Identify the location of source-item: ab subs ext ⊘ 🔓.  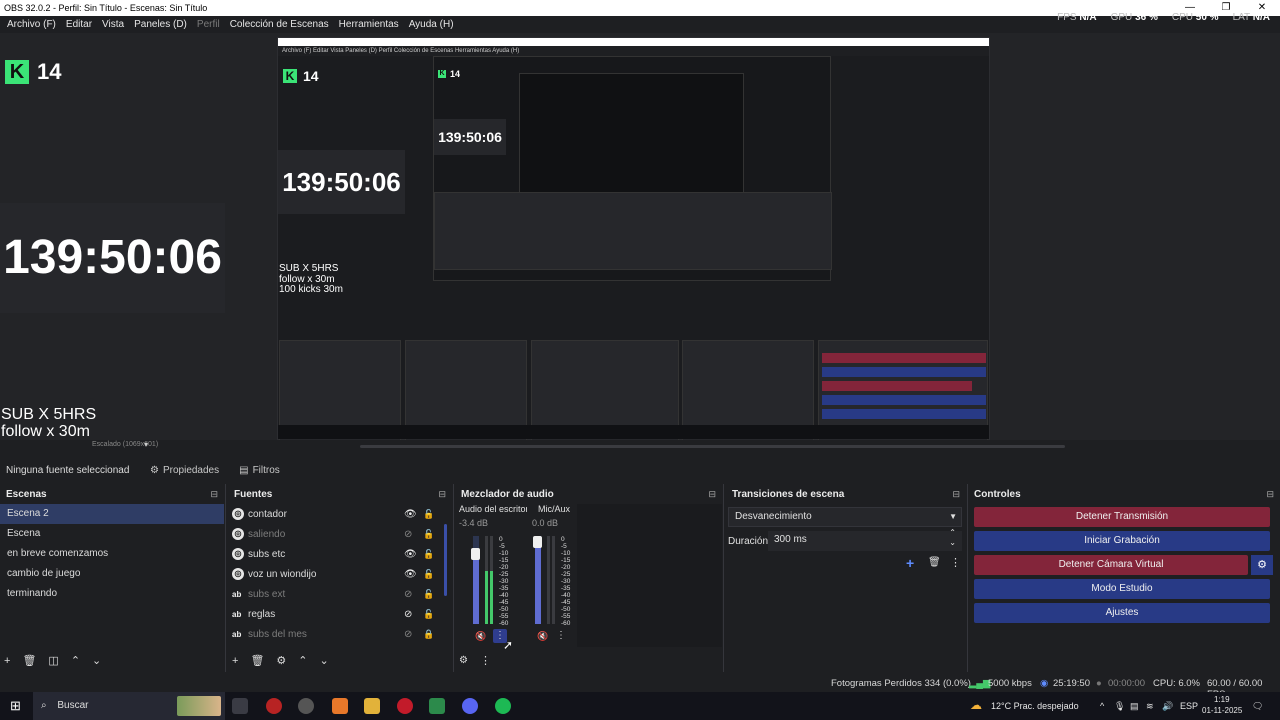
(340, 594).